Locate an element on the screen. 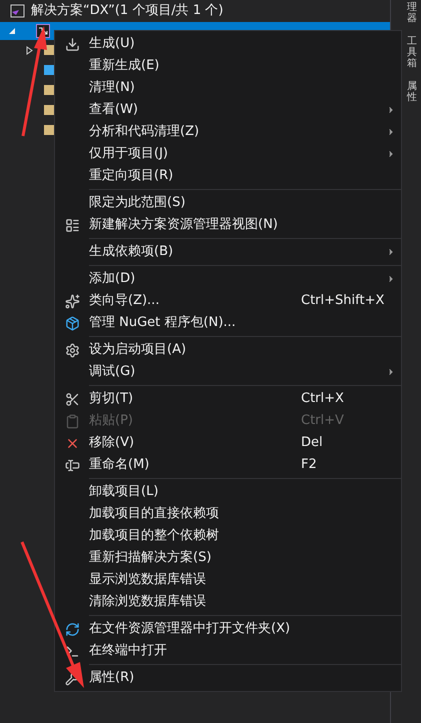  solution-title: 解决方案“DX”(1 个项目/共 1 个) is located at coordinates (127, 11).